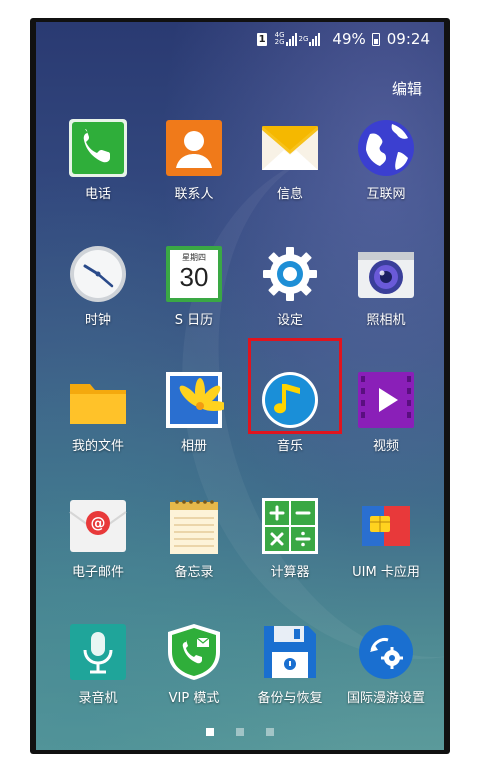 This screenshot has width=500, height=784. I want to click on clock-icon, so click(98, 274).